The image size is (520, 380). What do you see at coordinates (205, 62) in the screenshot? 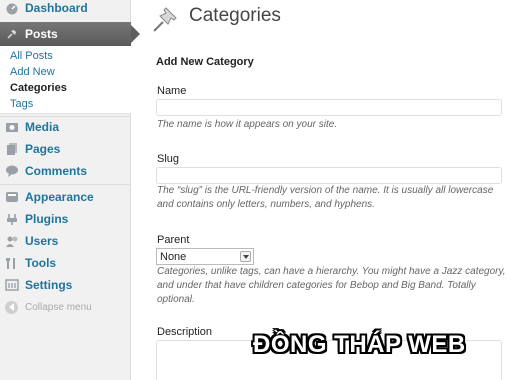
I see `add-new-category-heading: Add New Category` at bounding box center [205, 62].